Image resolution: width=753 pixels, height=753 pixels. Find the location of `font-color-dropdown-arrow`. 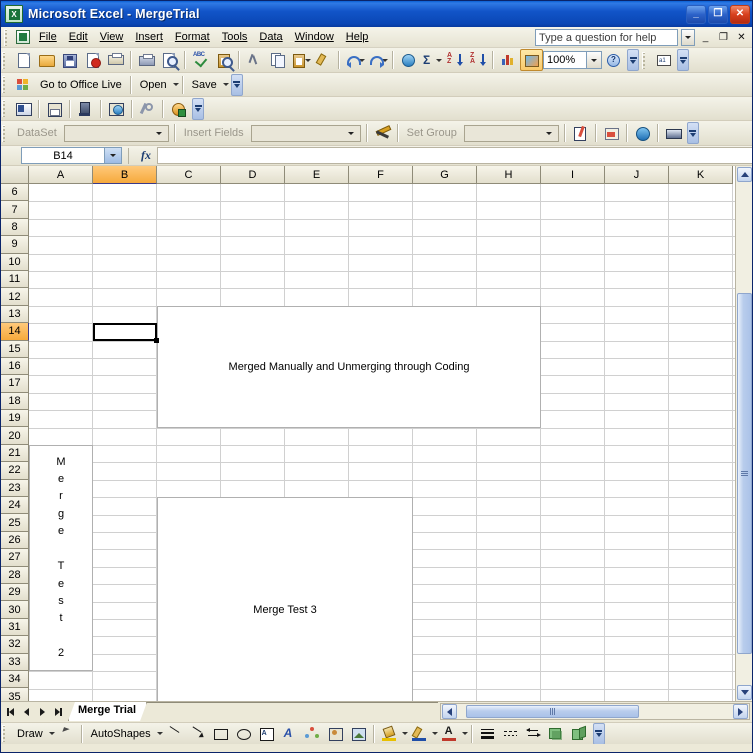

font-color-dropdown-arrow is located at coordinates (464, 733).